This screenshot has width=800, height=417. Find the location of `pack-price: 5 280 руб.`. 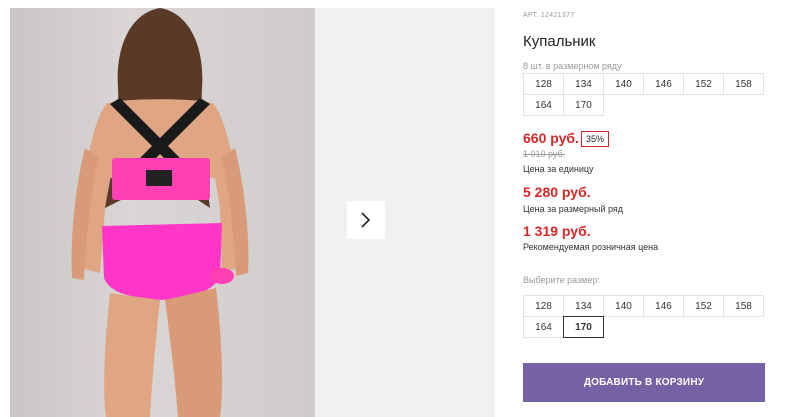

pack-price: 5 280 руб. is located at coordinates (557, 192).